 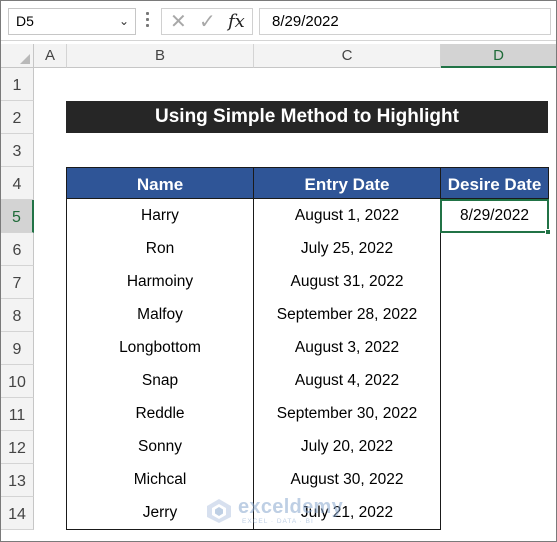 What do you see at coordinates (17, 315) in the screenshot?
I see `row-header-8: 8` at bounding box center [17, 315].